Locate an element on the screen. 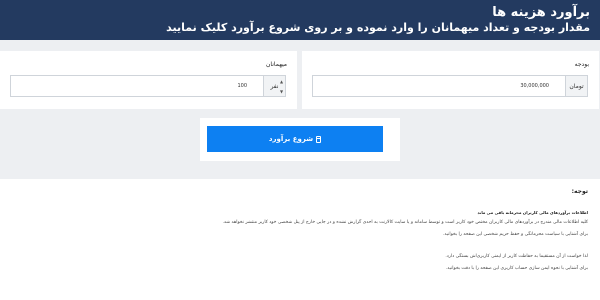  budget-label: بودجه is located at coordinates (581, 64).